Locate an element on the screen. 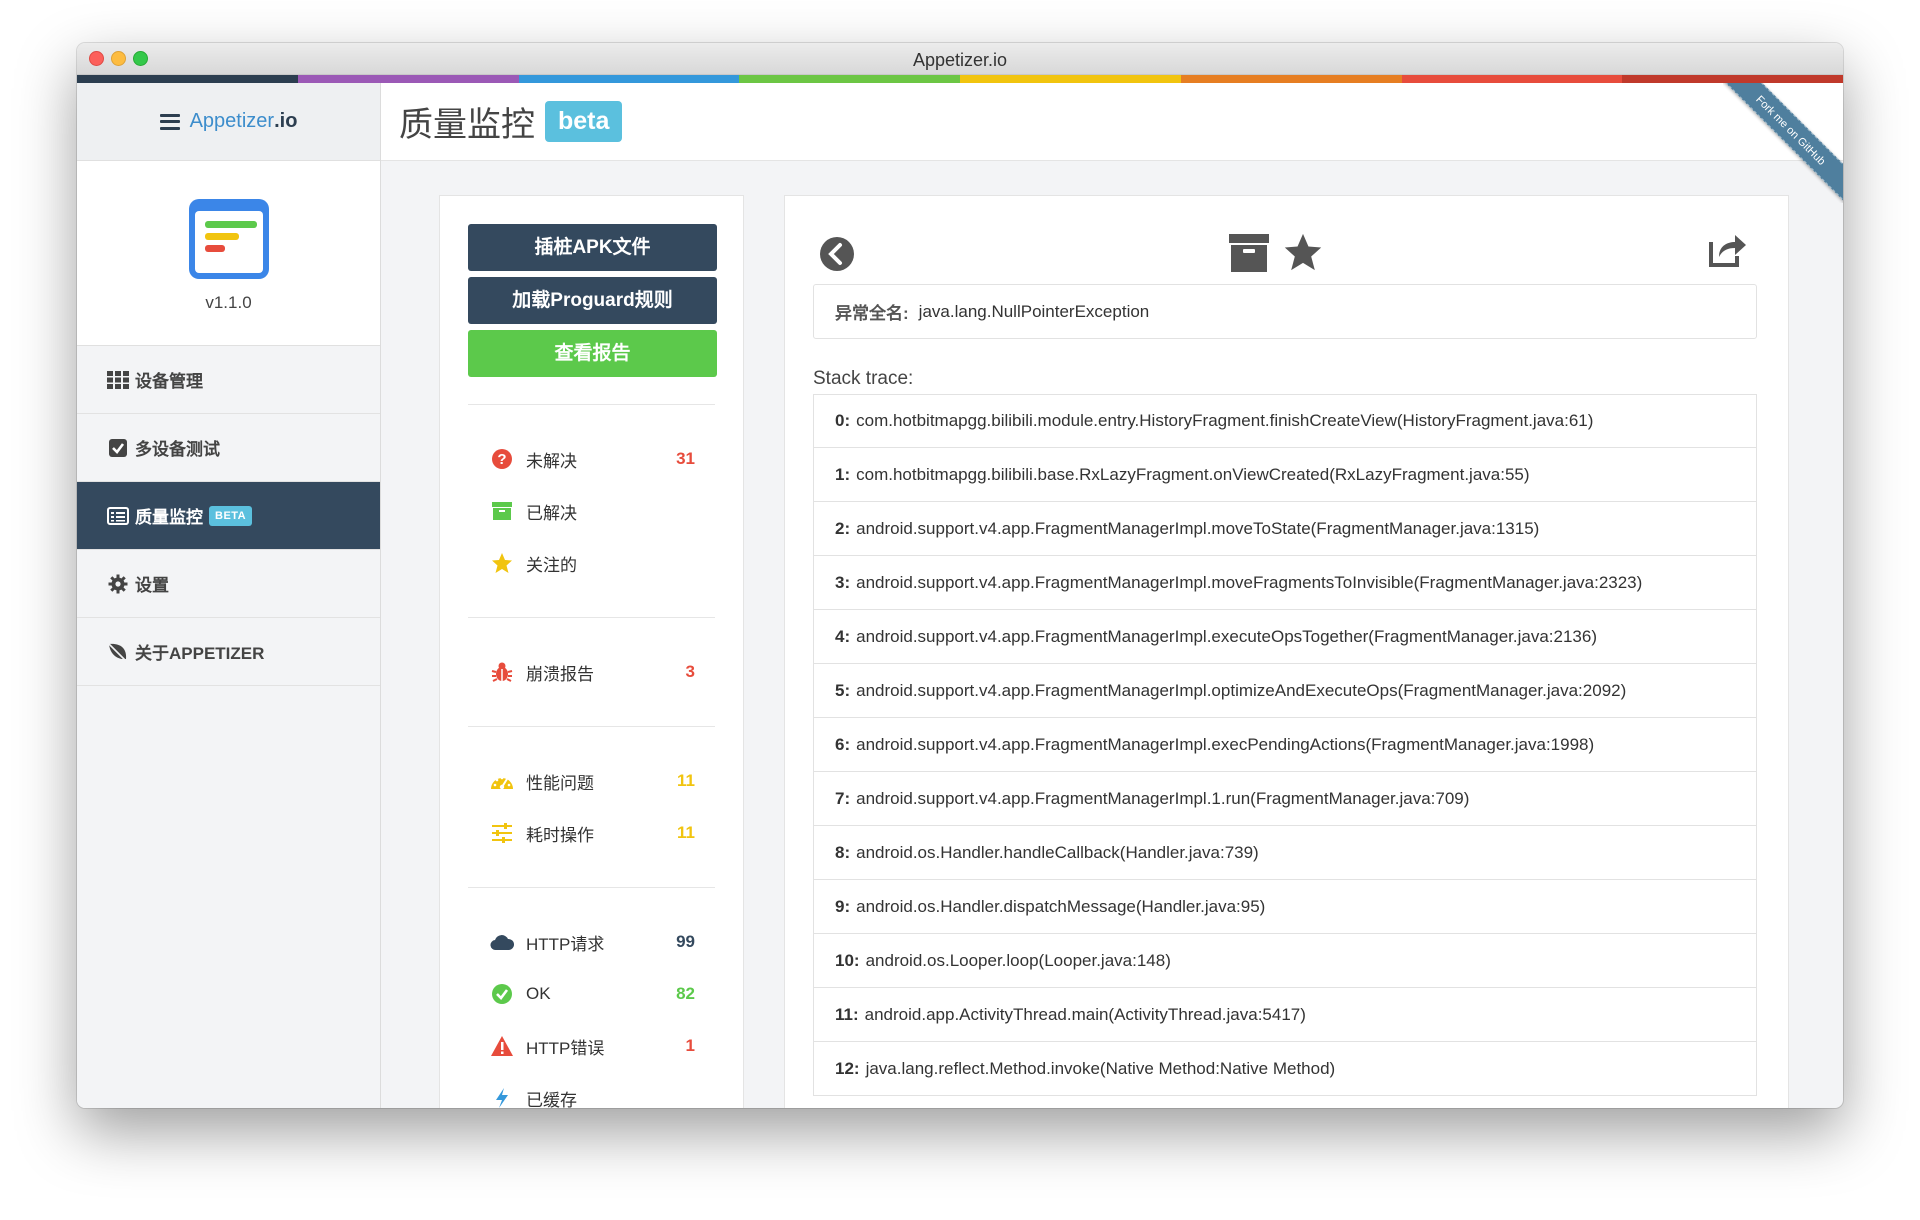 The image size is (1920, 1220). sidebar-item-about: 关于APPETIZER is located at coordinates (228, 652).